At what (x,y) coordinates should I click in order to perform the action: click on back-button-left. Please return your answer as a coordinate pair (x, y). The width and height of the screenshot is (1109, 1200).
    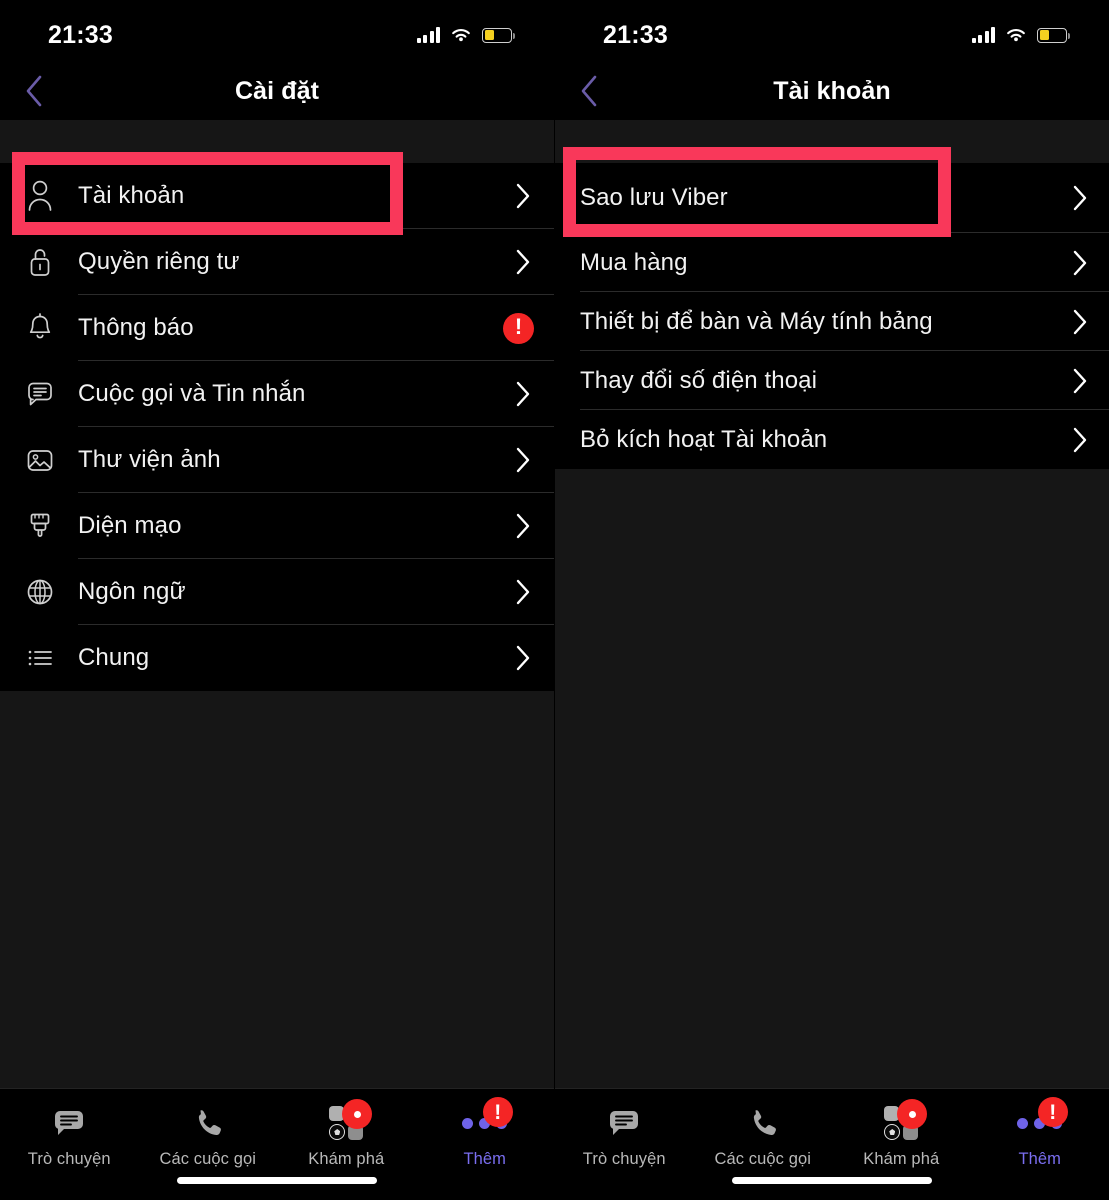
    Looking at the image, I should click on (34, 91).